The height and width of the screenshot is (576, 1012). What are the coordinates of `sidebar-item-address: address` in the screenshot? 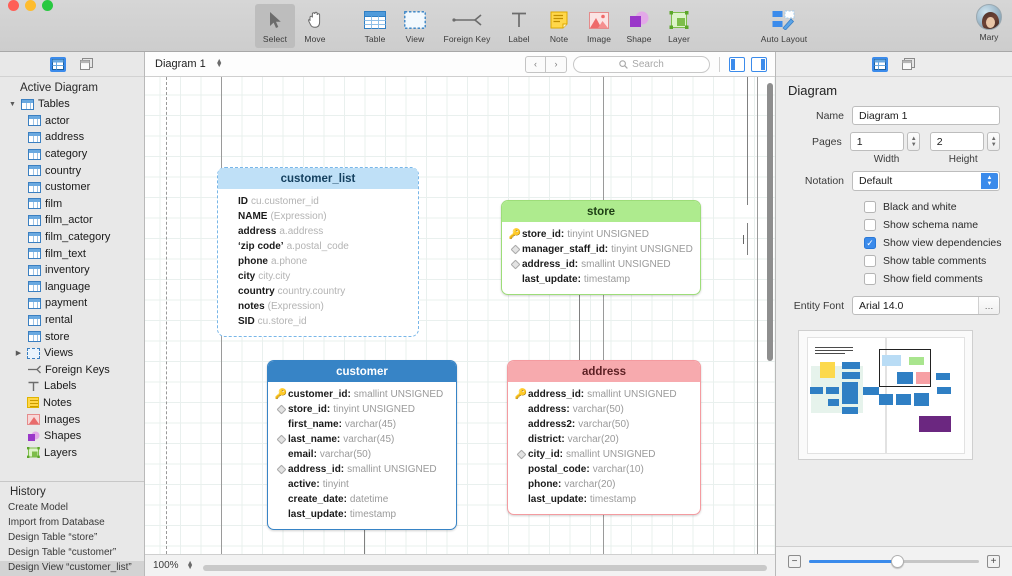 It's located at (72, 137).